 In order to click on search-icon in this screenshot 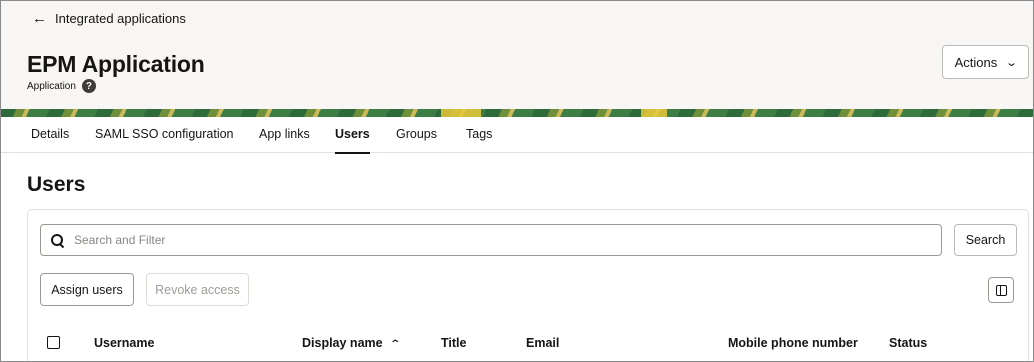, I will do `click(57, 240)`.